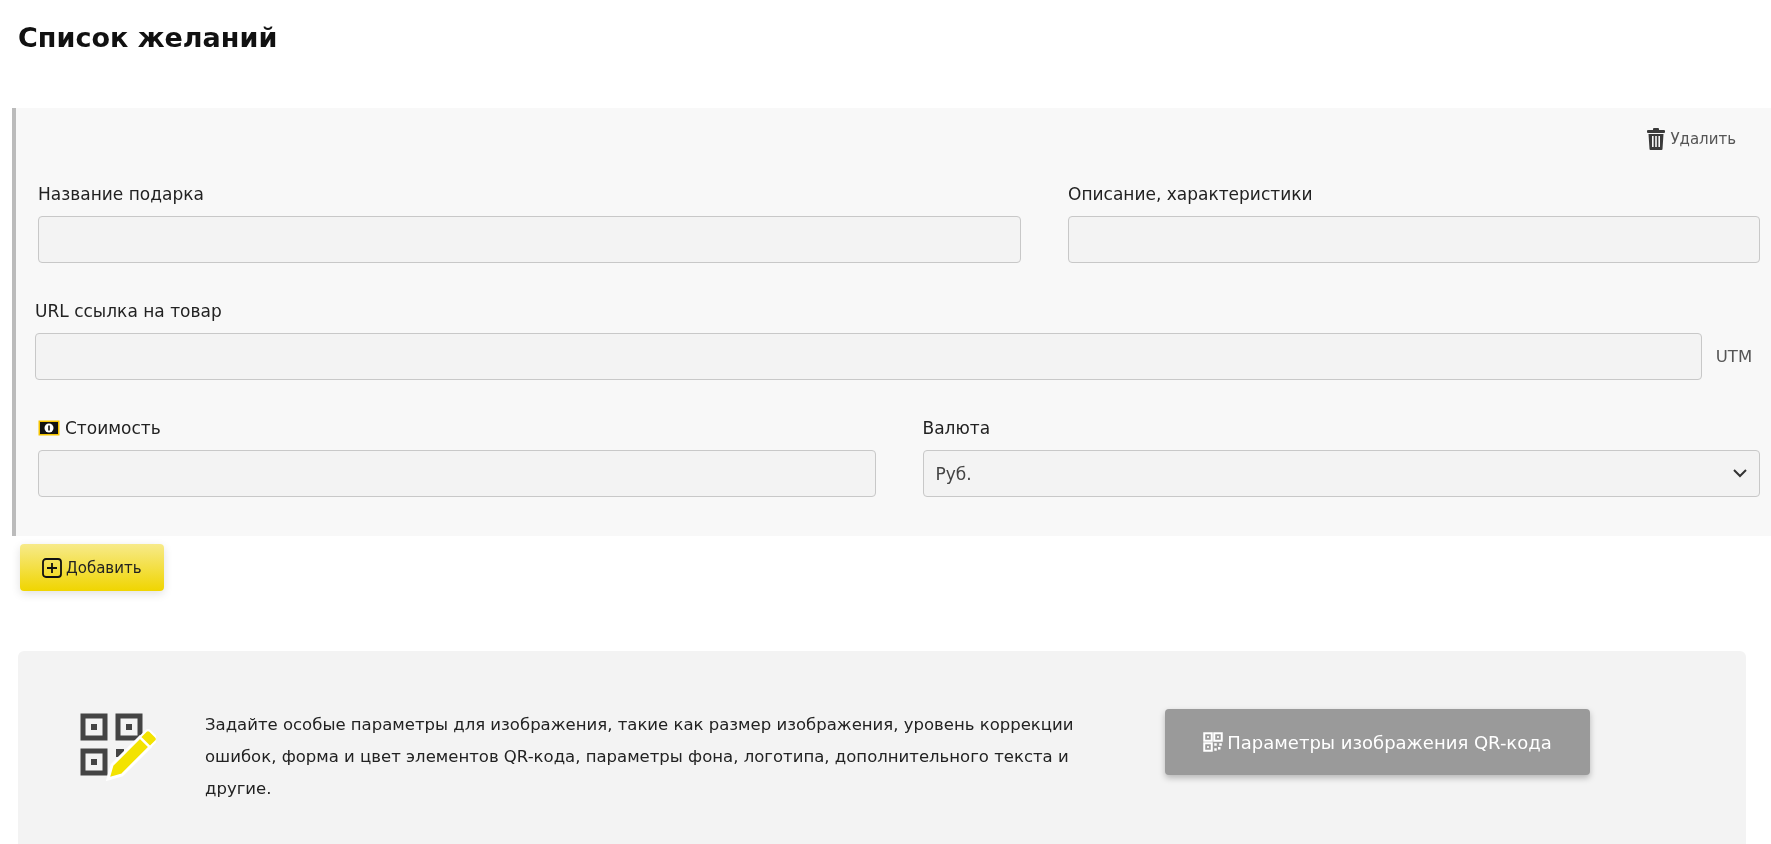  Describe the element at coordinates (128, 311) in the screenshot. I see `field-label: URL ссылка на товар` at that location.